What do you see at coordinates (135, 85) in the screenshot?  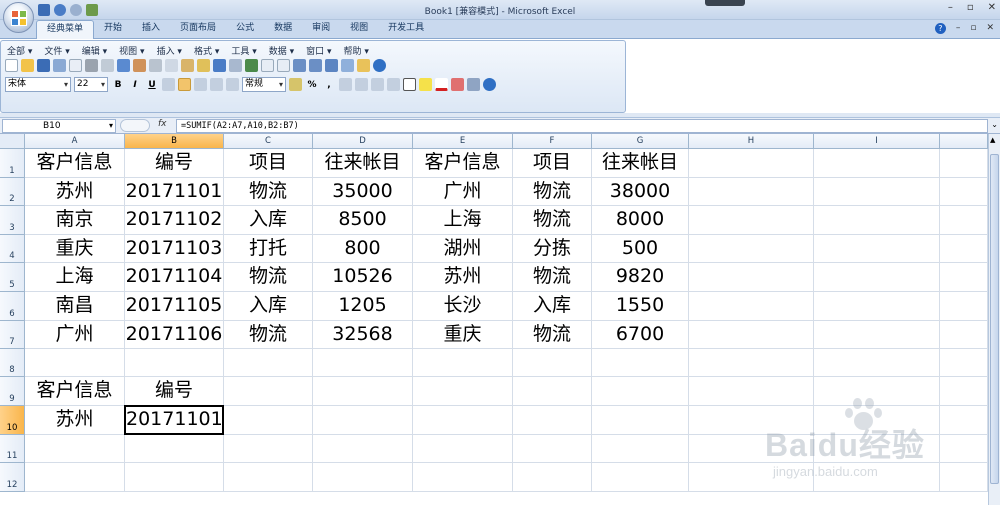 I see `italic-button: I` at bounding box center [135, 85].